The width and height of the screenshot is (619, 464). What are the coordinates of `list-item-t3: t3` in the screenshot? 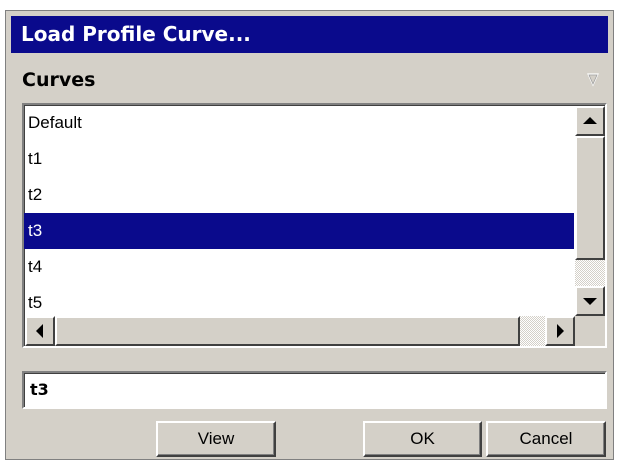 It's located at (299, 231).